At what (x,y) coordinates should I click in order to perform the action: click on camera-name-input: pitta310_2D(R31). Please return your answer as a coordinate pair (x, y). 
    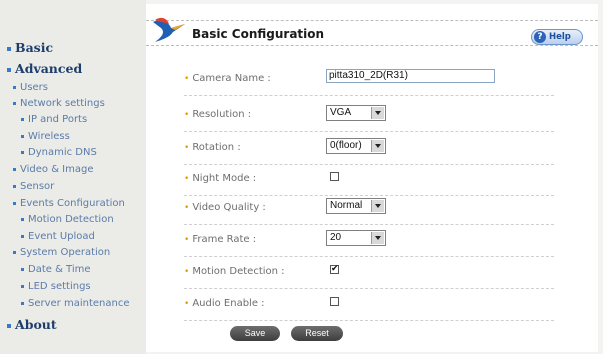
    Looking at the image, I should click on (410, 76).